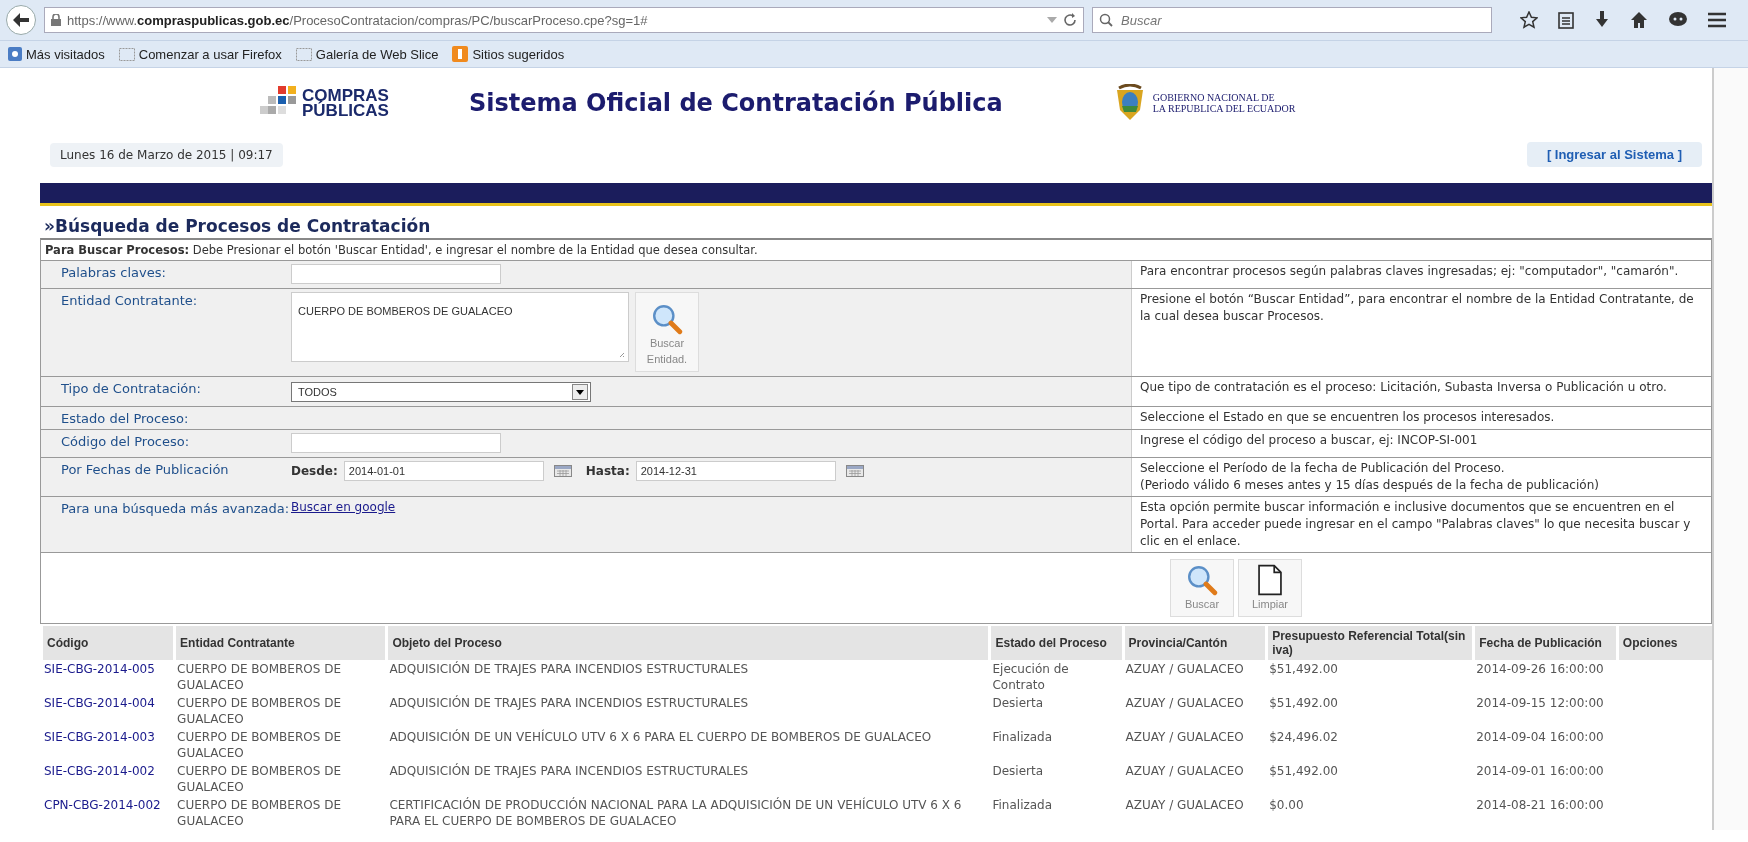 Image resolution: width=1748 pixels, height=842 pixels. I want to click on column-header: Fecha de Publicación, so click(1544, 643).